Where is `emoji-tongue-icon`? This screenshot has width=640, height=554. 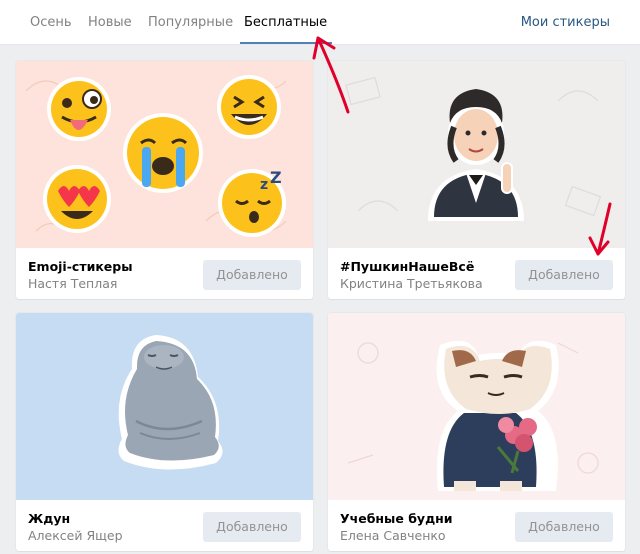 emoji-tongue-icon is located at coordinates (79, 109).